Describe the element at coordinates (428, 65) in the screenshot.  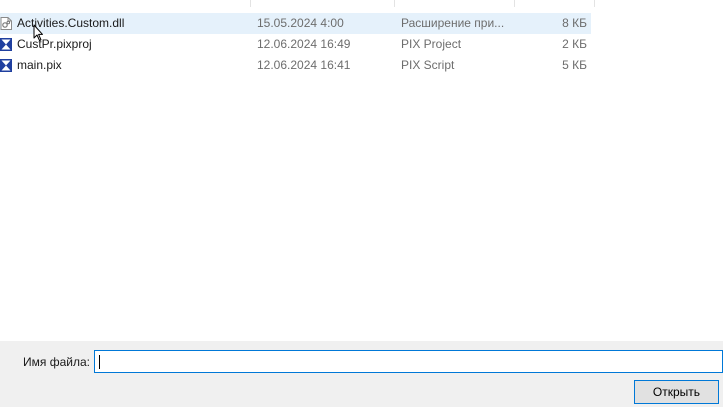
I see `file-type: PIX Script` at that location.